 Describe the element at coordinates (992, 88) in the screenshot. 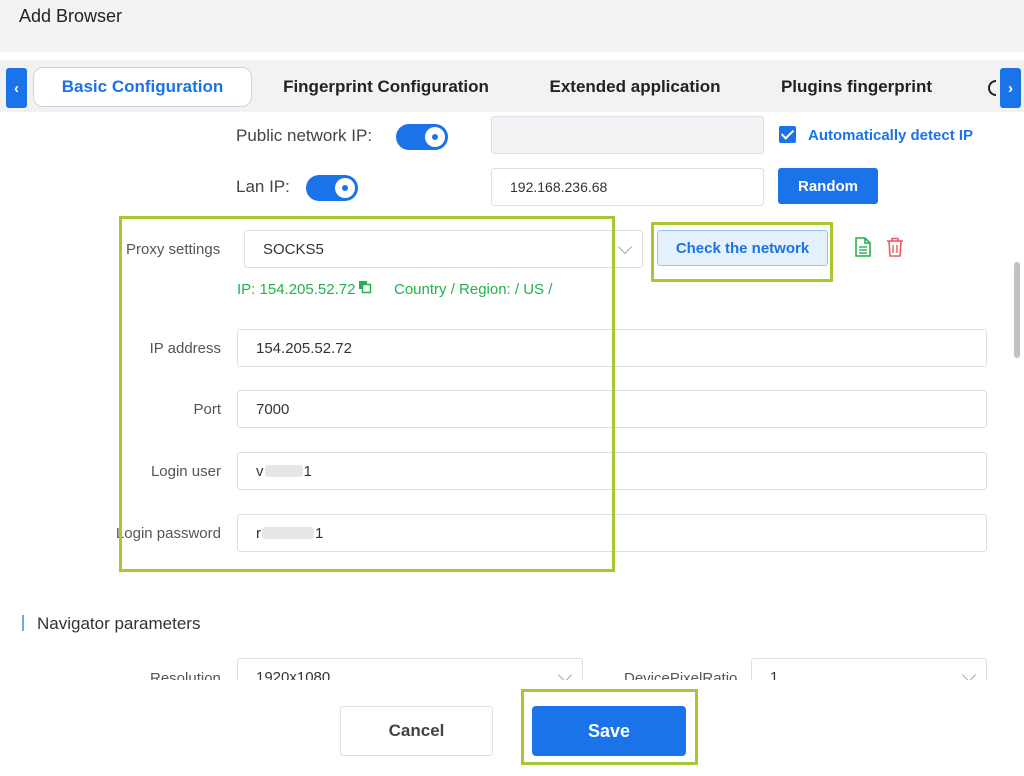

I see `tab-overflow-glyph` at that location.